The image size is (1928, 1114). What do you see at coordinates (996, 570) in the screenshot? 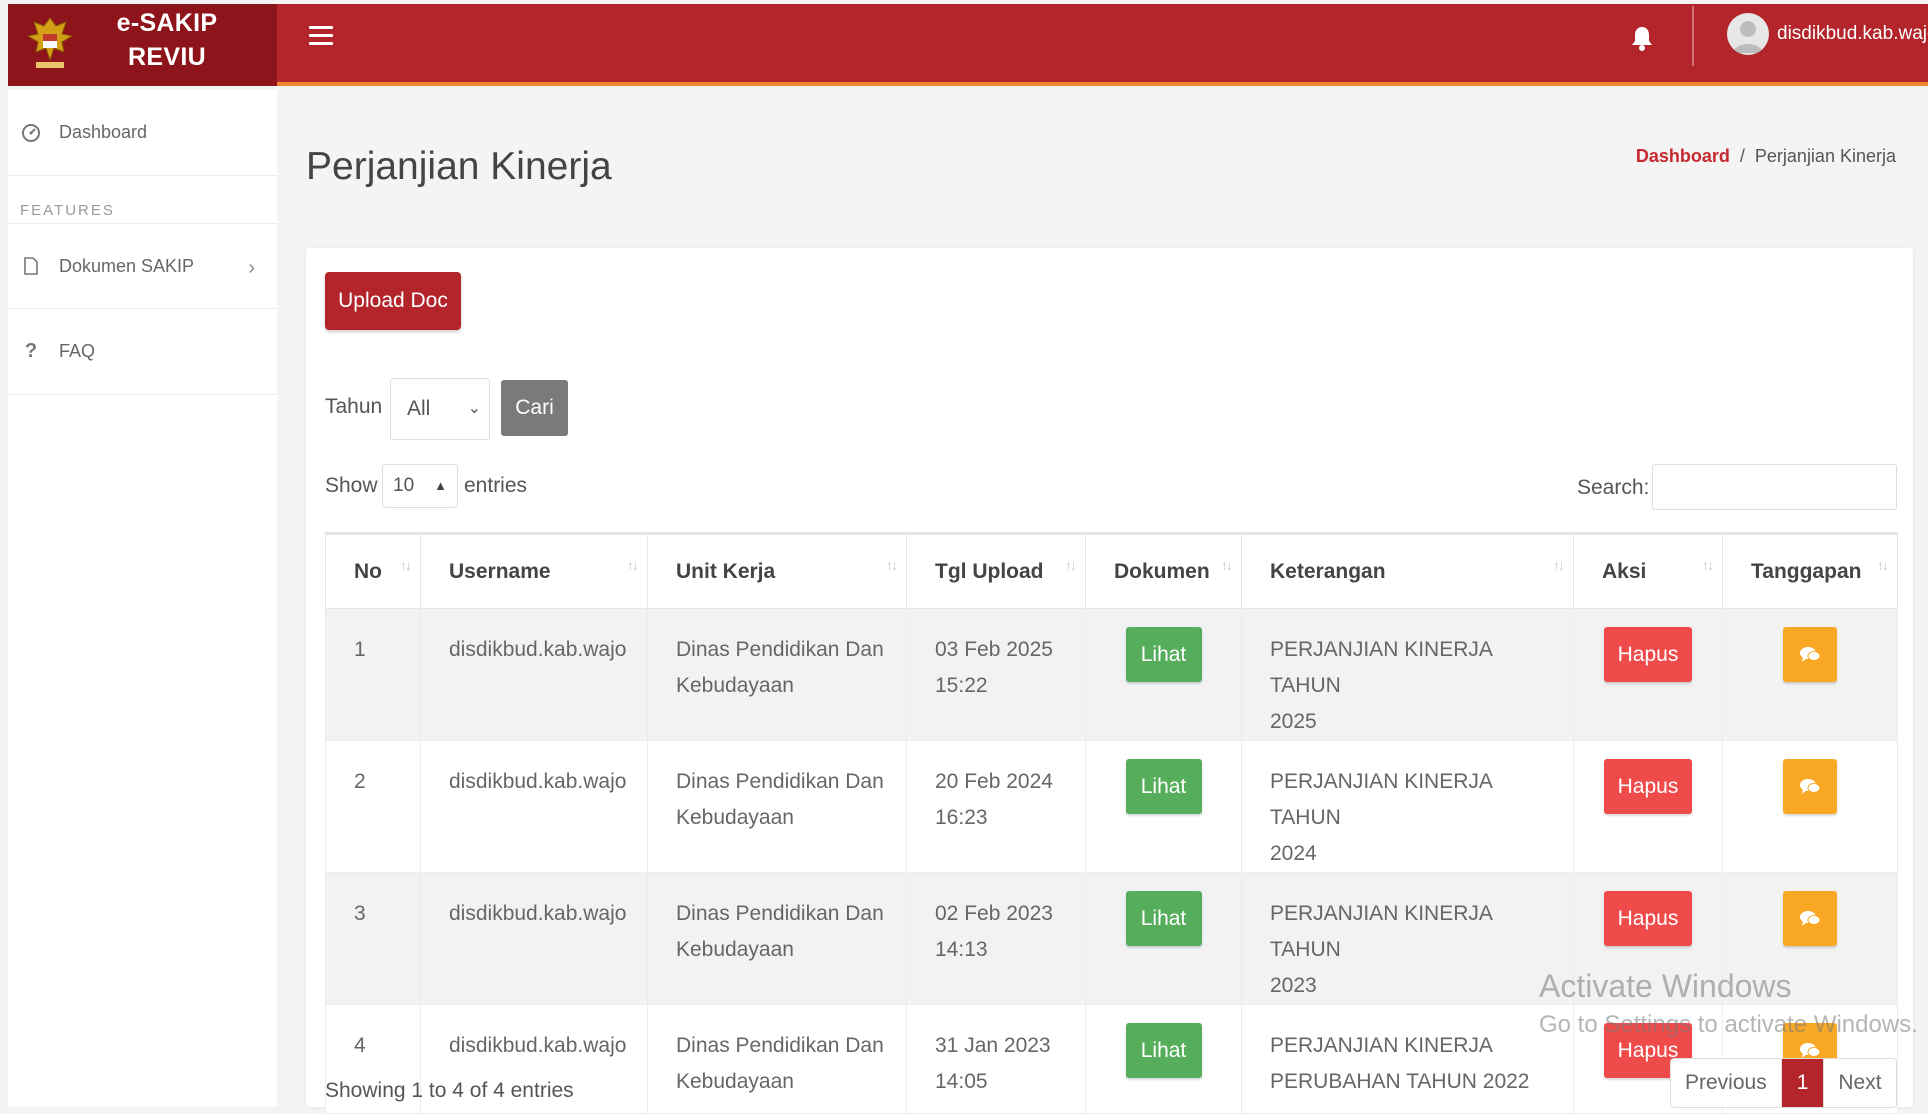
I see `column-header-tgl-upload: Tgl Upload ↑↓` at bounding box center [996, 570].